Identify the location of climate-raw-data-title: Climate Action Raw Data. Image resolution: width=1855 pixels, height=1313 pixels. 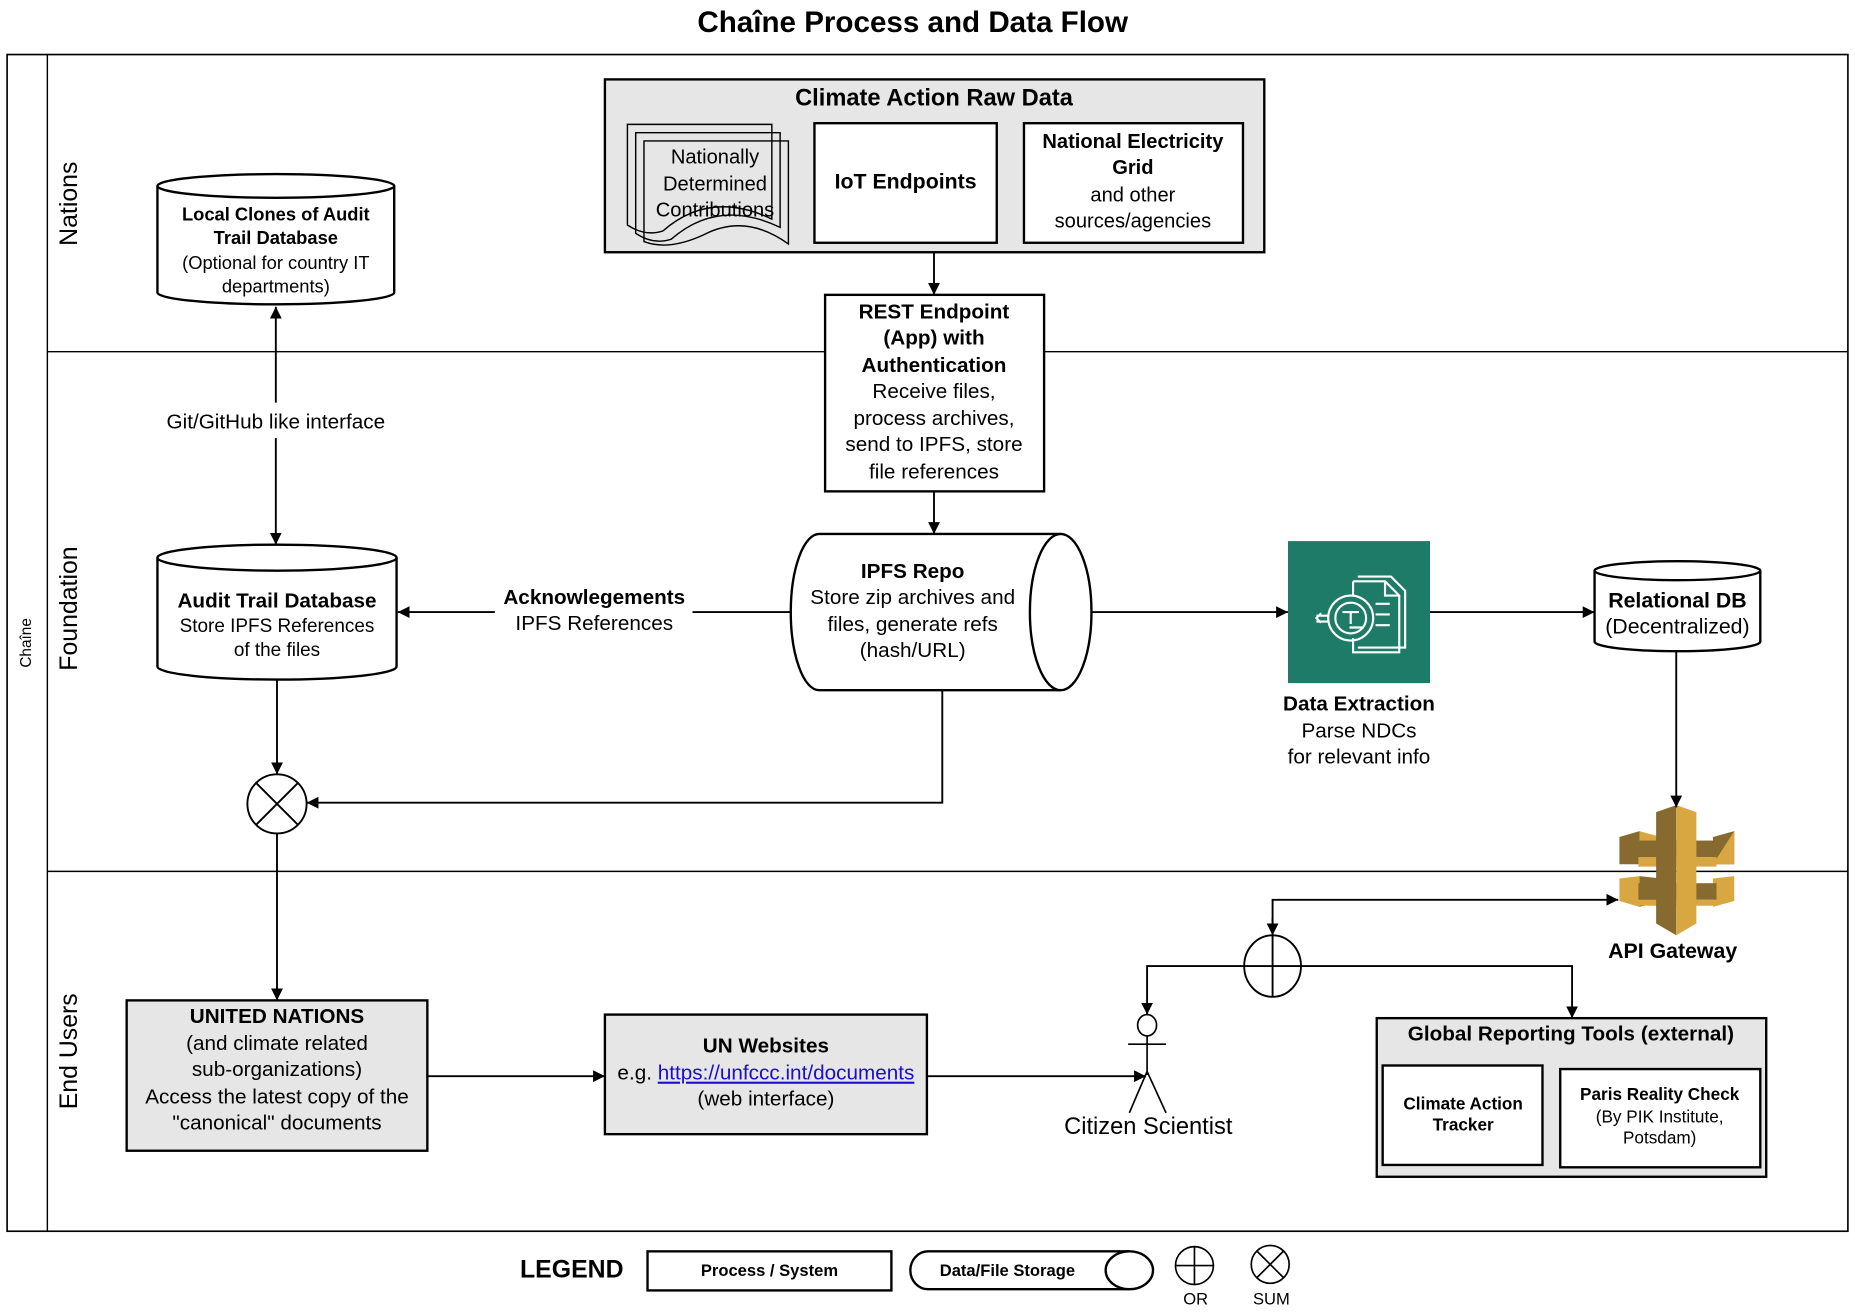
(934, 98).